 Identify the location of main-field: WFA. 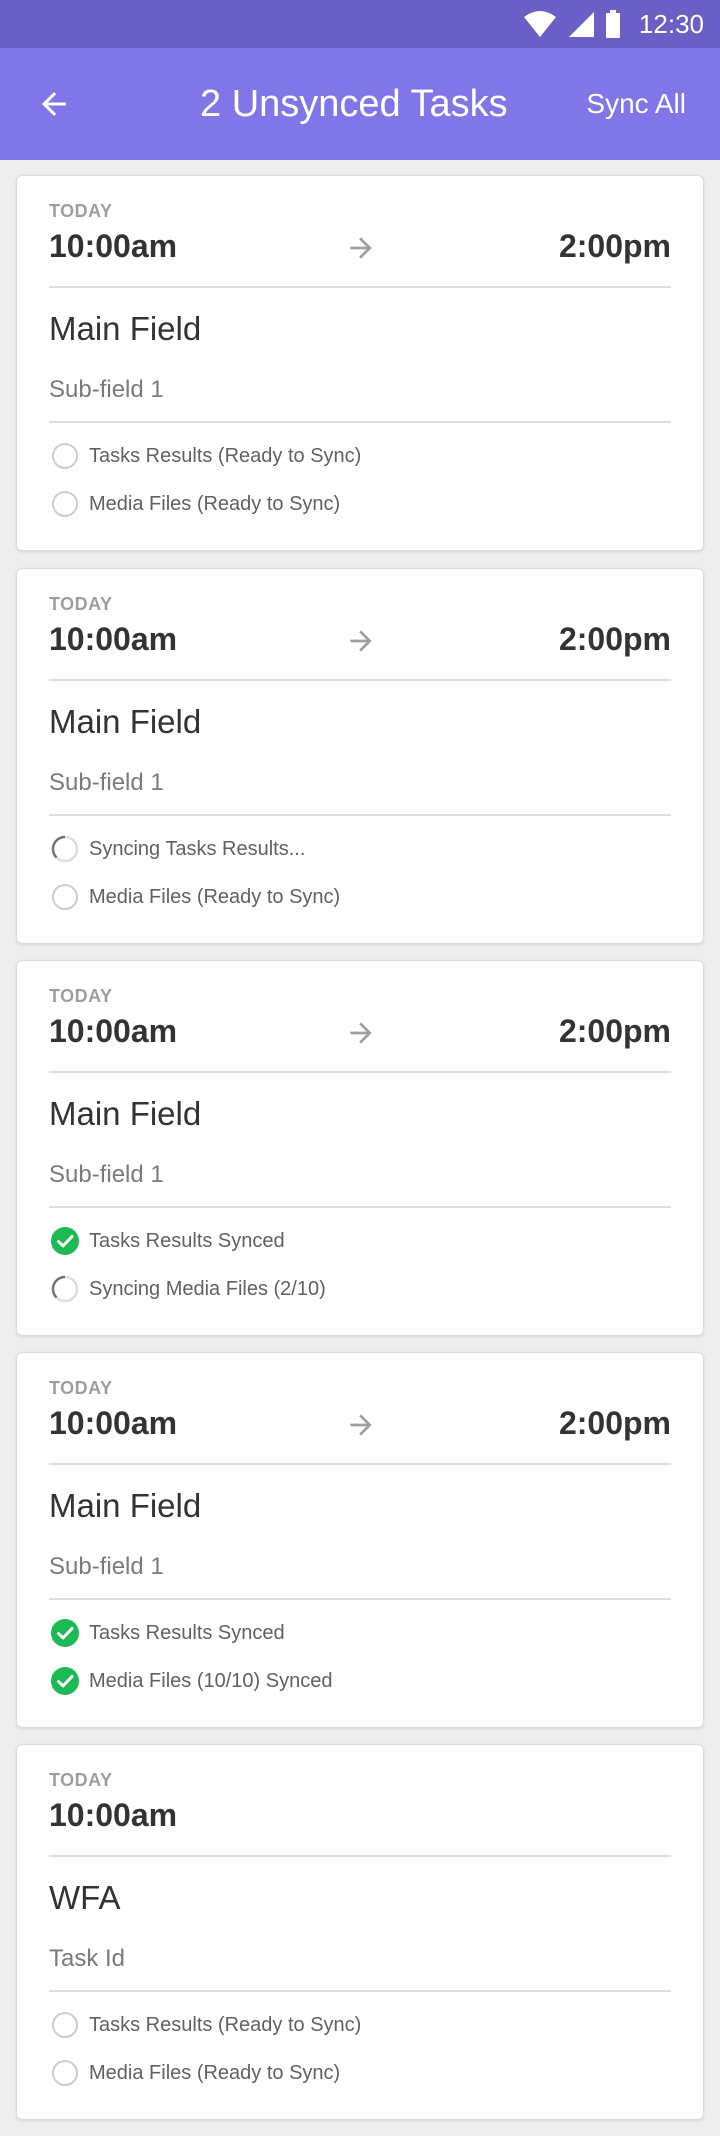
(85, 1897).